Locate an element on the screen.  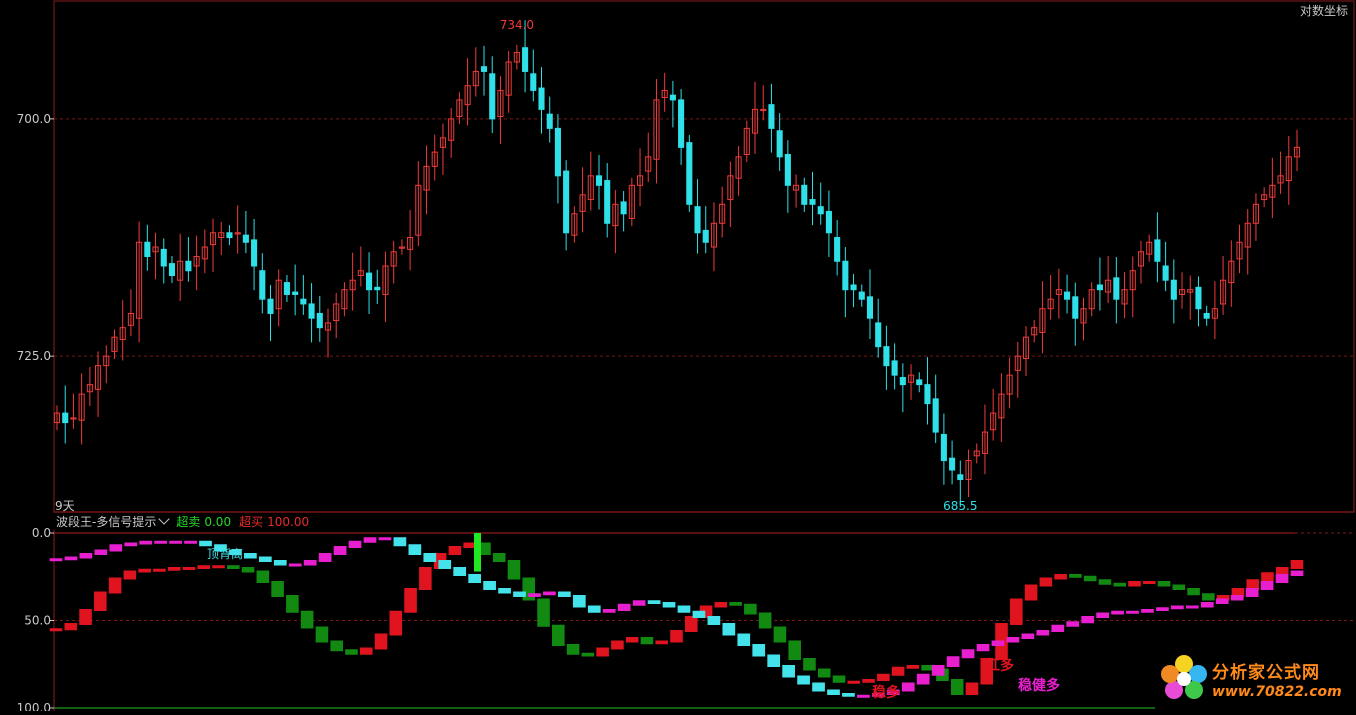
indicator-selector: 波段王-多信号提示 is located at coordinates (114, 521).